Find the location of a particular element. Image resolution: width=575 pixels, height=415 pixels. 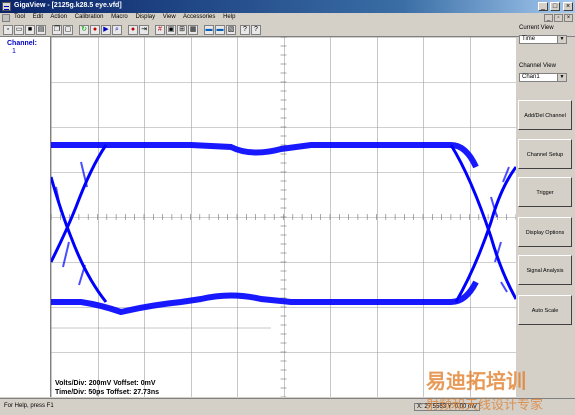

window-tile-icon: ▧ is located at coordinates (231, 30).